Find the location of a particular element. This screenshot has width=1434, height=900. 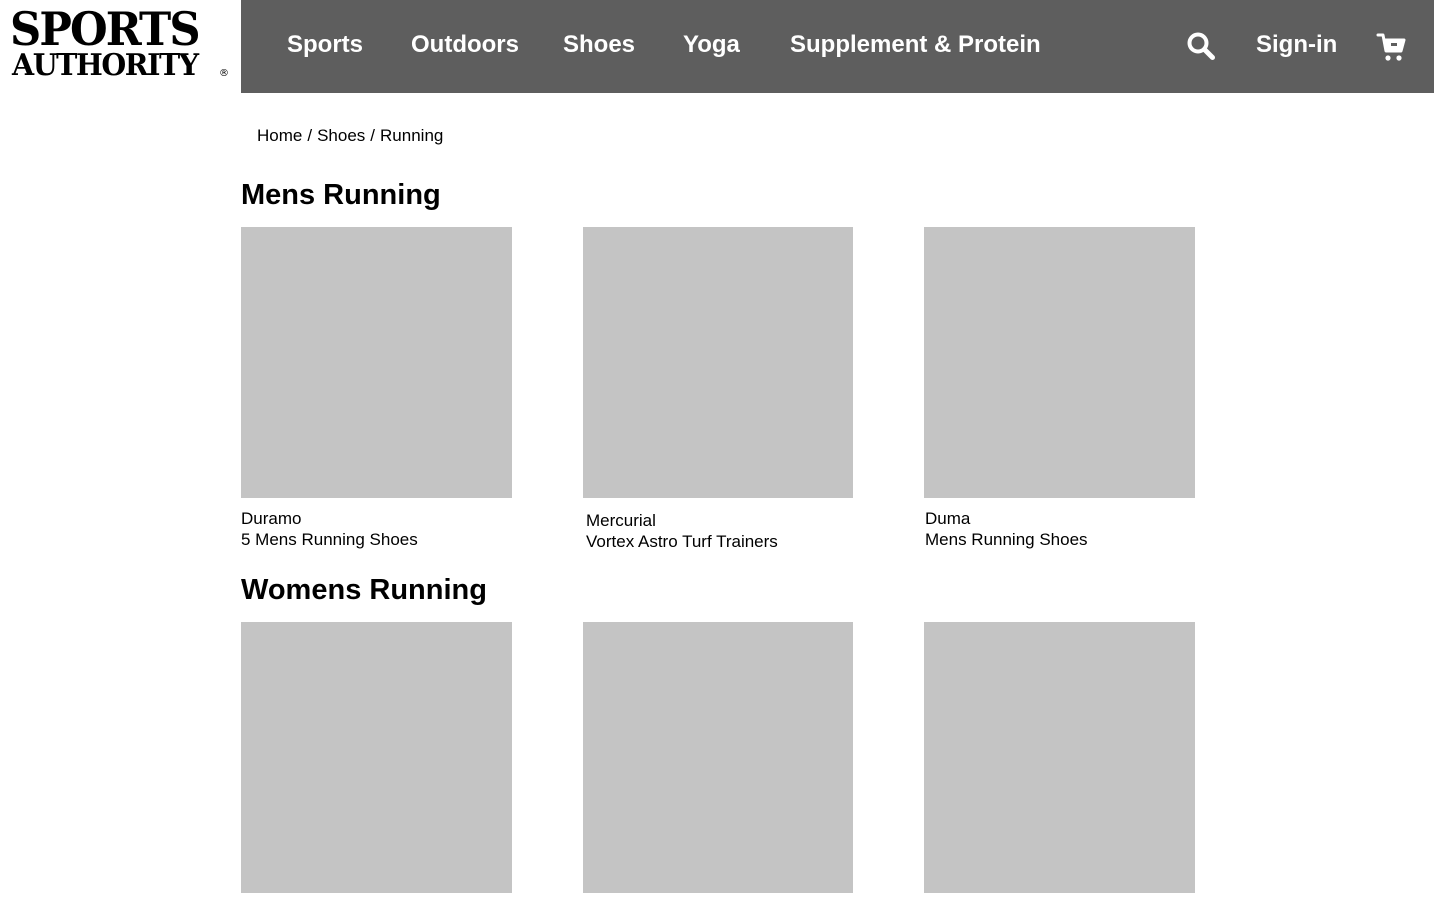

breadcrumb-home: Home is located at coordinates (279, 135).